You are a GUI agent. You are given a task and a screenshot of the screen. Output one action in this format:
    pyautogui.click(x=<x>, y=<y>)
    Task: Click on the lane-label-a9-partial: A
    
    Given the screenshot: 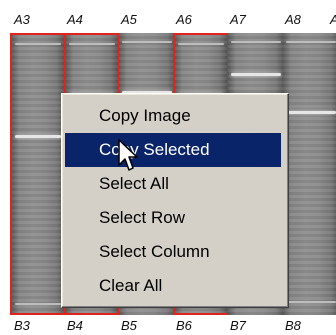 What is the action you would take?
    pyautogui.click(x=333, y=20)
    